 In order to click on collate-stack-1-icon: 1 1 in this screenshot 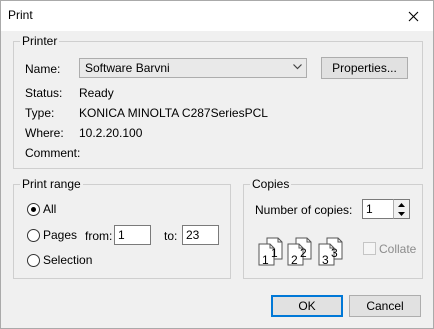, I will do `click(270, 252)`.